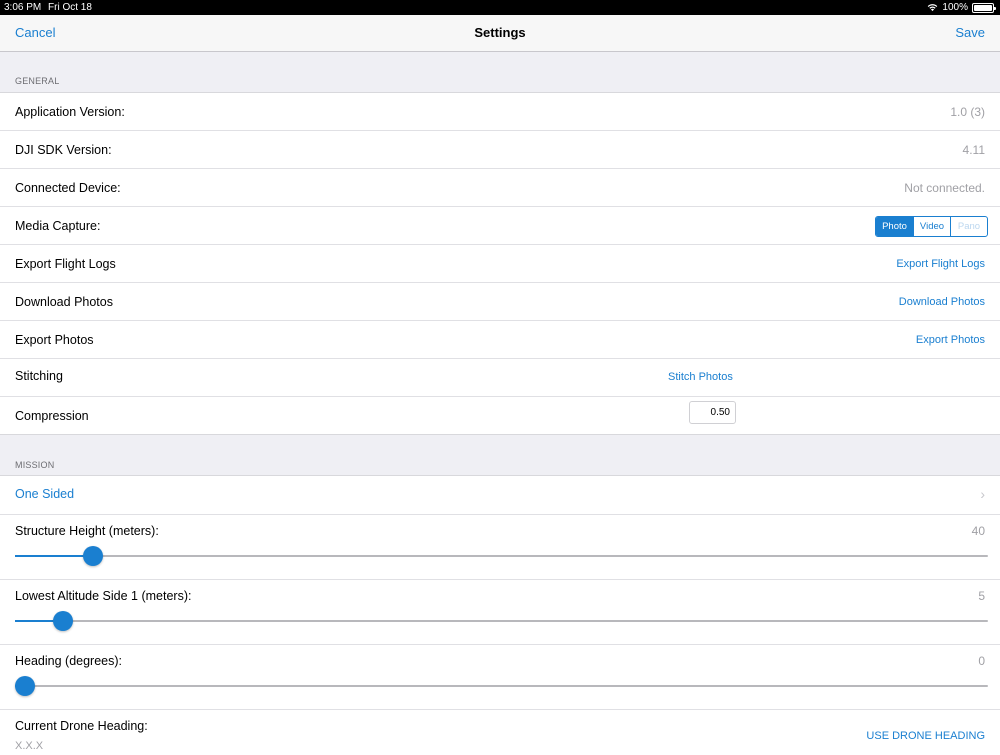 The image size is (1000, 755). I want to click on status-bar: 3:06 PM Fri Oct 18 100%, so click(500, 7).